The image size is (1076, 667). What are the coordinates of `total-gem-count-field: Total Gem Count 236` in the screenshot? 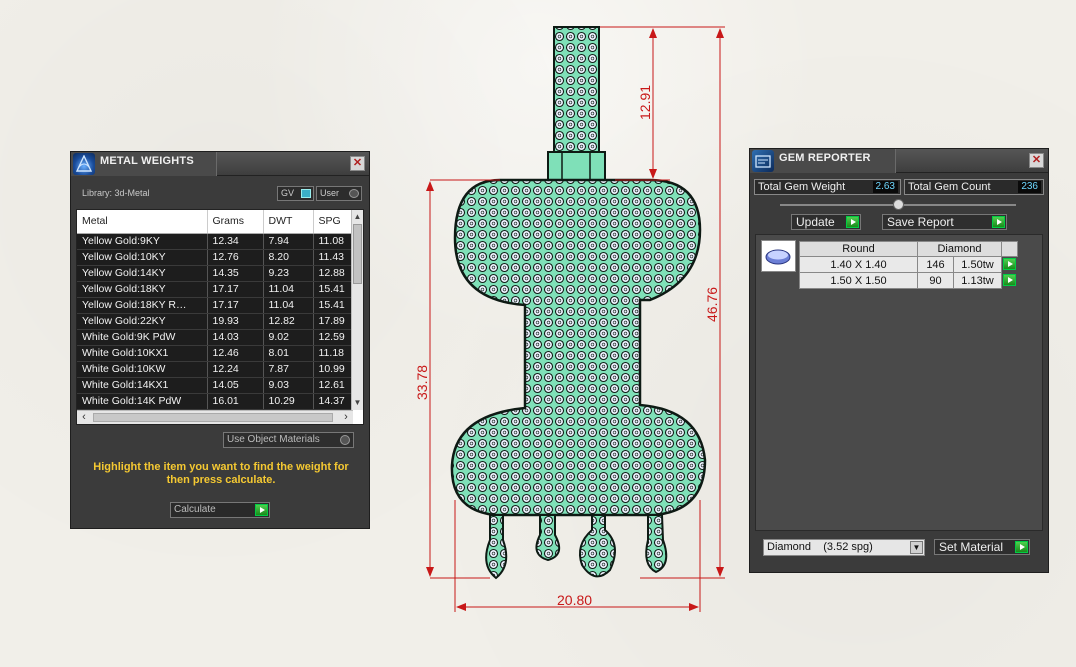 It's located at (974, 187).